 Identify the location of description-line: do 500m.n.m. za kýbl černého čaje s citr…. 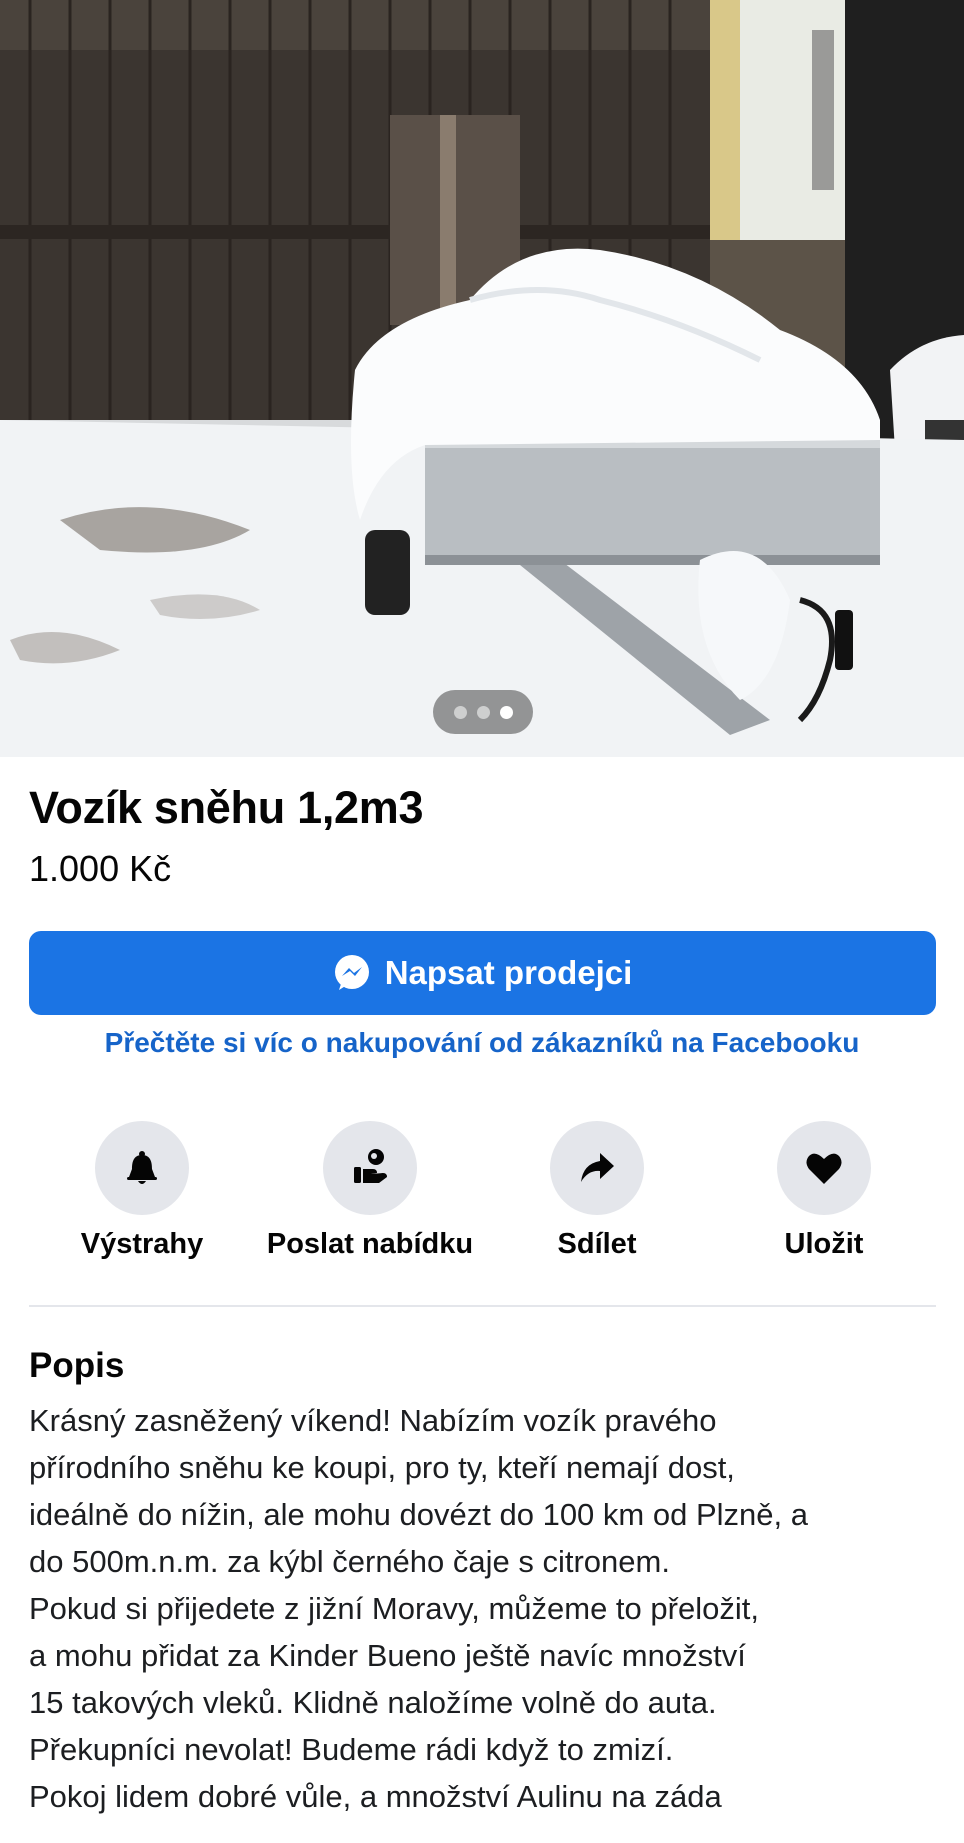
(349, 1561).